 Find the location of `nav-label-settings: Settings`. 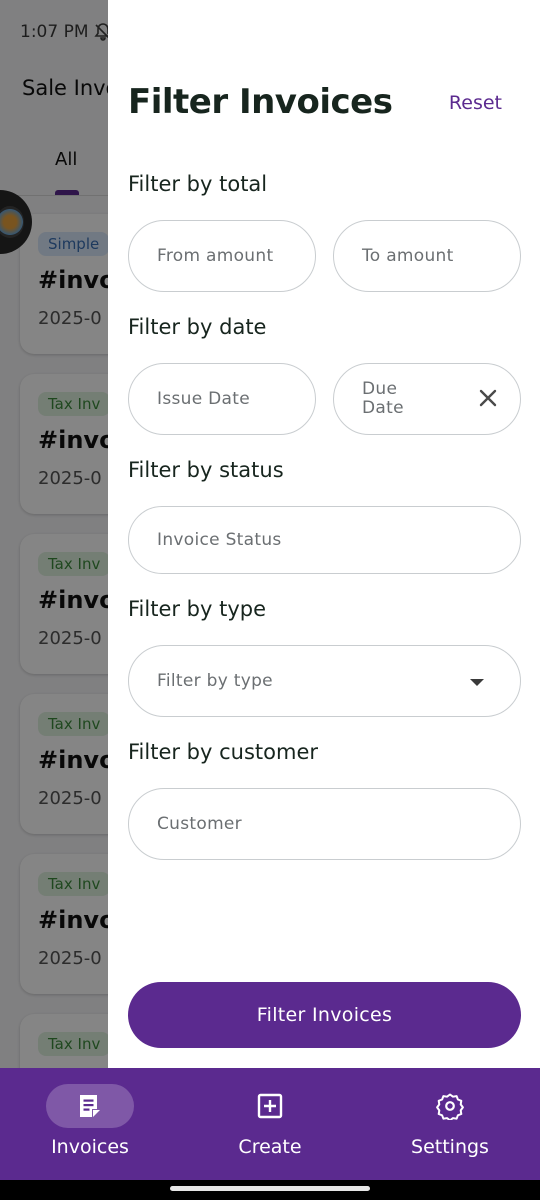

nav-label-settings: Settings is located at coordinates (450, 1147).